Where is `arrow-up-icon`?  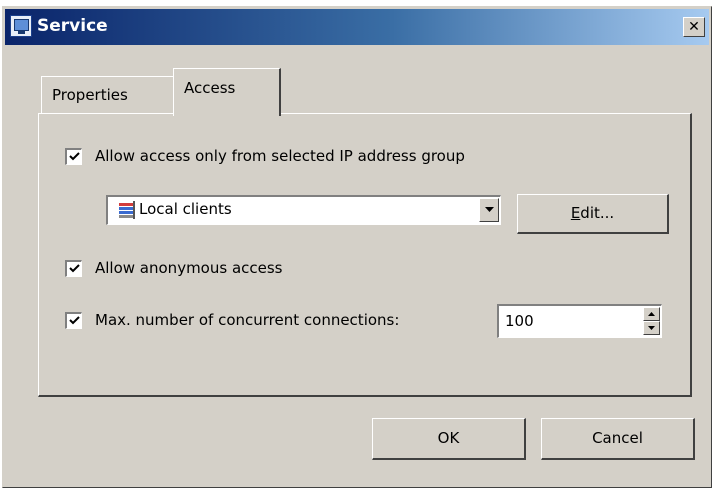 arrow-up-icon is located at coordinates (651, 314).